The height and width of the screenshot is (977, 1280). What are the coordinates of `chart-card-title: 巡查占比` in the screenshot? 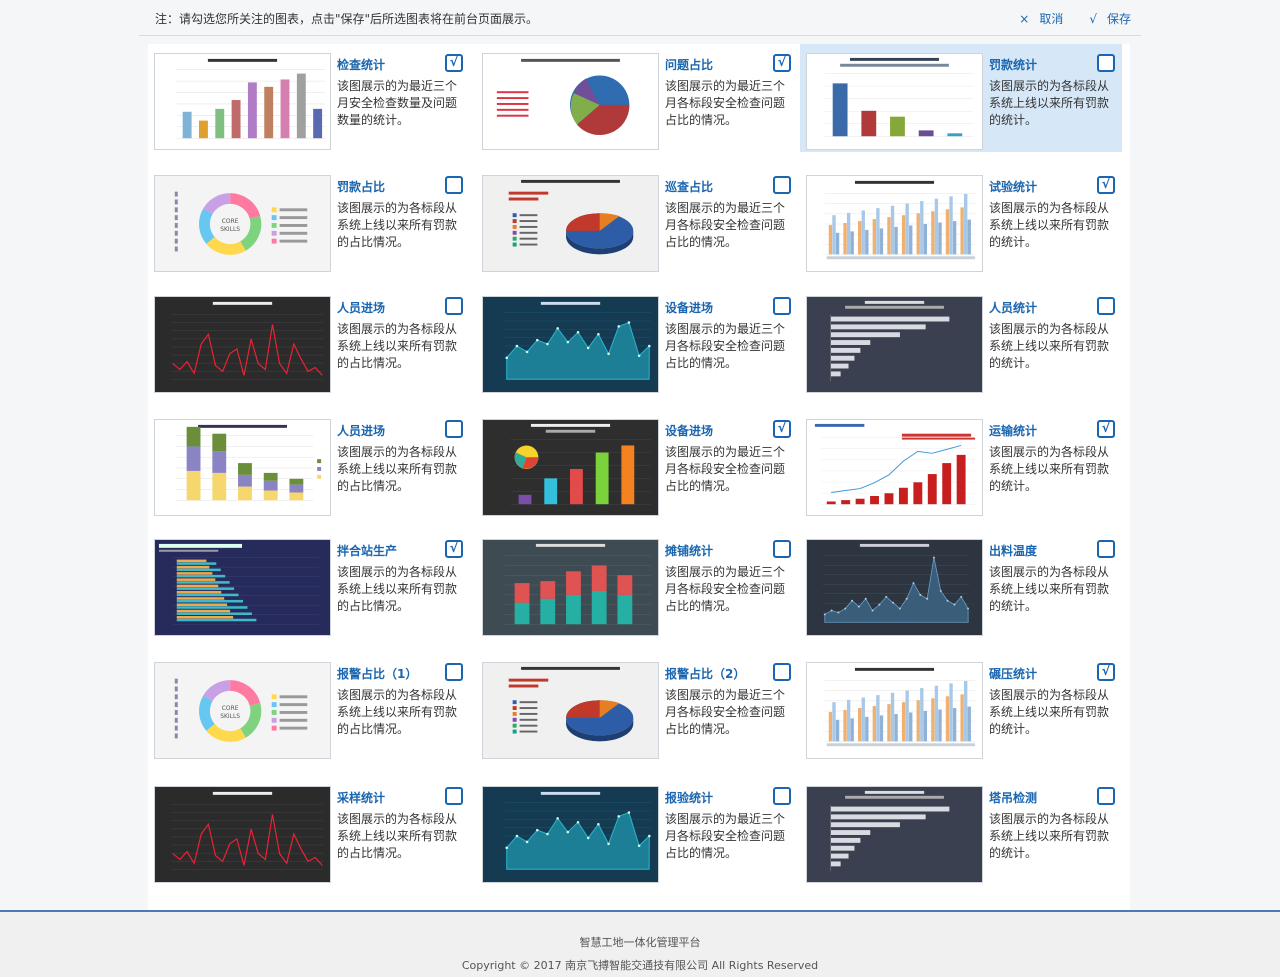 It's located at (689, 186).